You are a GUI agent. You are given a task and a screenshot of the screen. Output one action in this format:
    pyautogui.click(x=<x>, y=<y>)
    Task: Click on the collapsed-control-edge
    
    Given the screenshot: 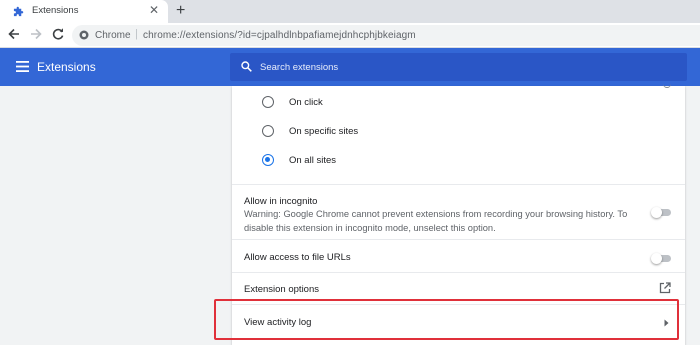 What is the action you would take?
    pyautogui.click(x=667, y=86)
    